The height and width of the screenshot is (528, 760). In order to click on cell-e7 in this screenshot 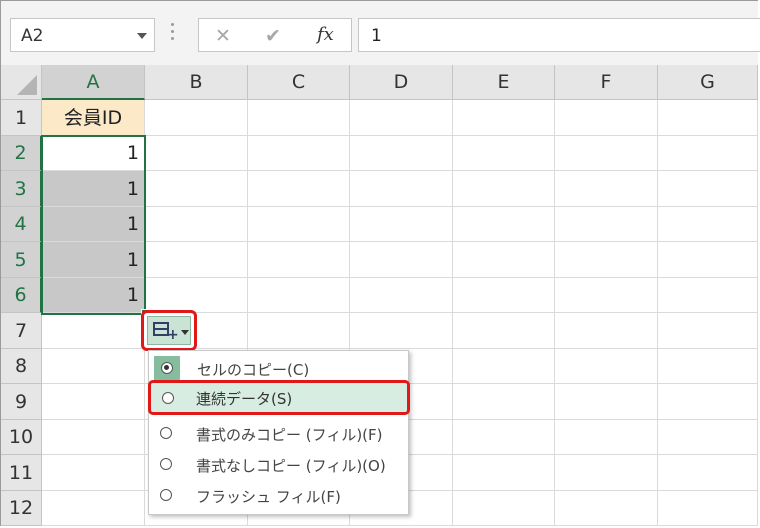, I will do `click(504, 331)`.